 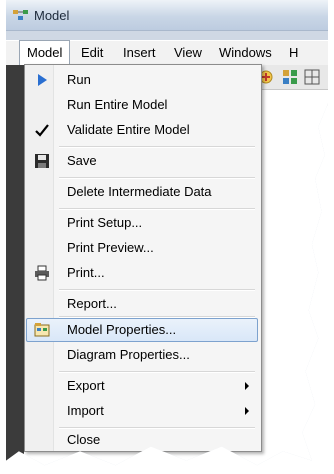 I want to click on menu-item-run-entire-model: Run Entire Model, so click(x=142, y=105).